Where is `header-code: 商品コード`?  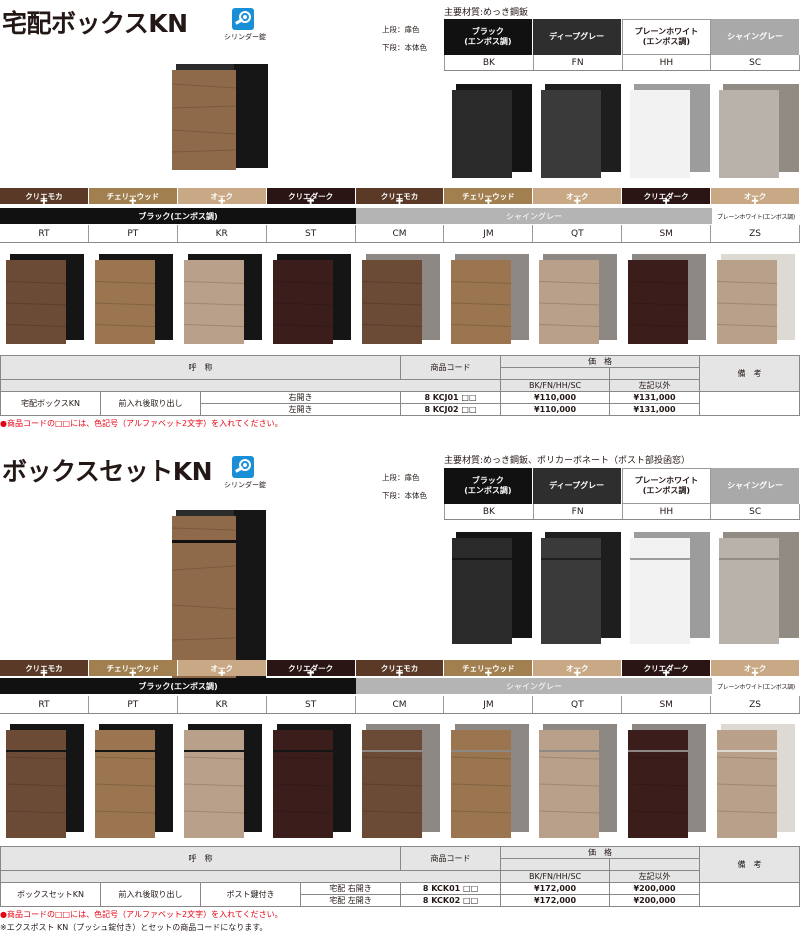
header-code: 商品コード is located at coordinates (450, 367).